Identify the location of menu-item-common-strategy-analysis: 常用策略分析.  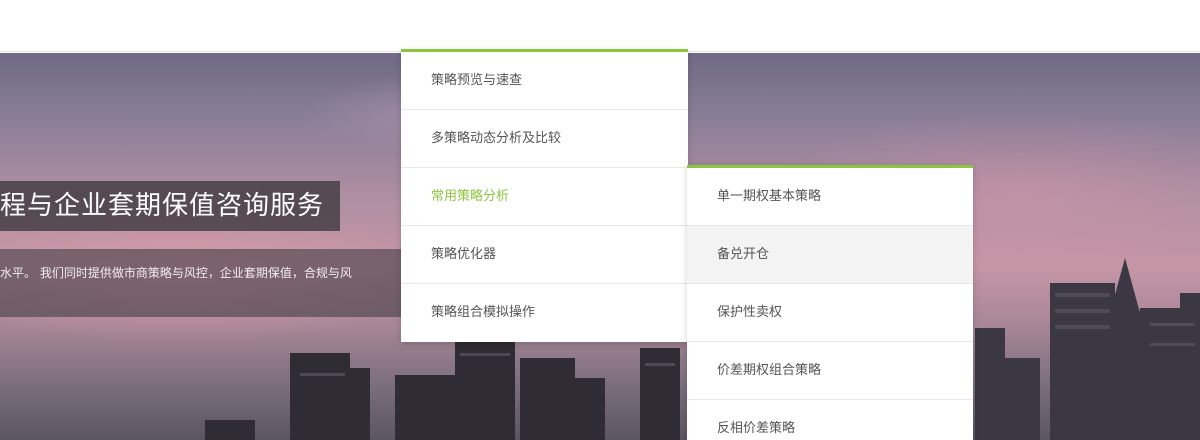
(544, 197).